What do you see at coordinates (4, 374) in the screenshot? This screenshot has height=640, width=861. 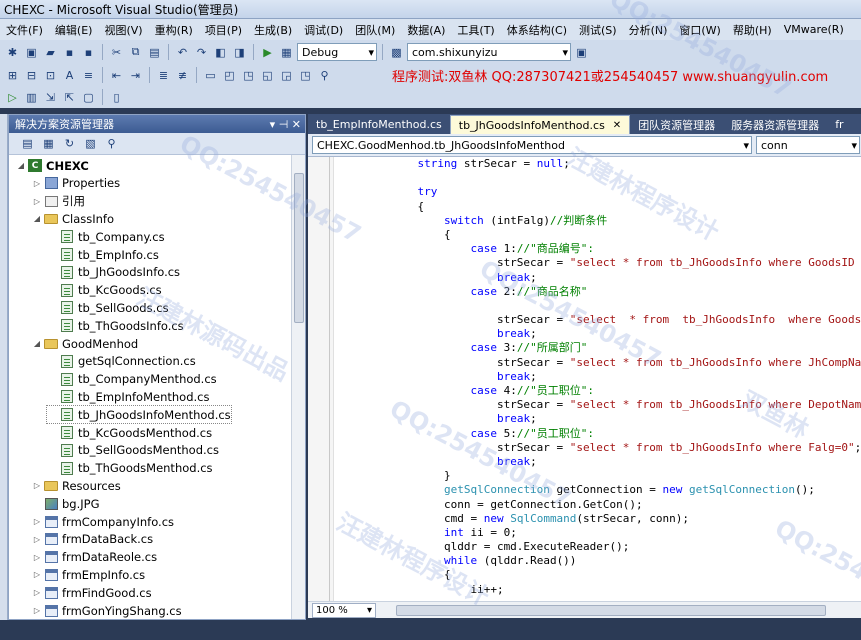 I see `toolbox-strip` at bounding box center [4, 374].